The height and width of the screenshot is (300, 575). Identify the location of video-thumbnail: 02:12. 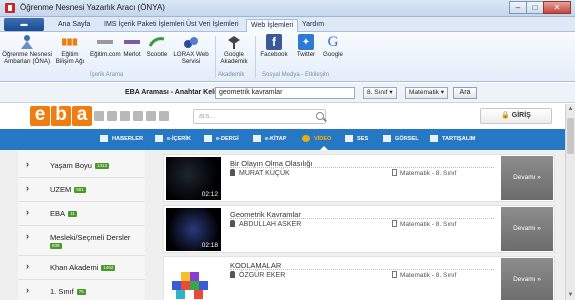
(193, 178).